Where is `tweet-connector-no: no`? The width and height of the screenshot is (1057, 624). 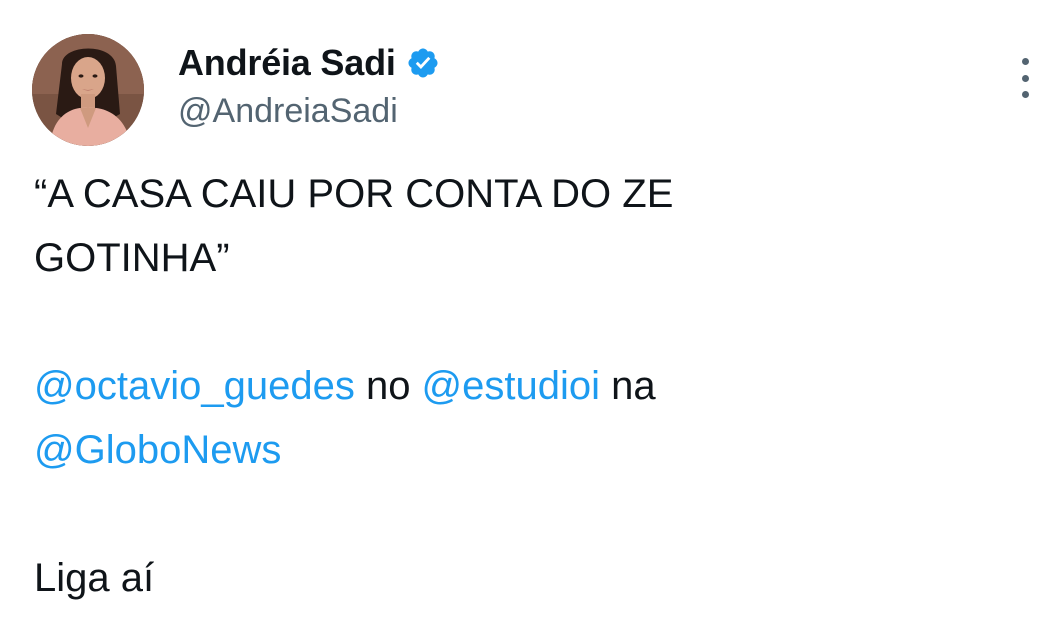
tweet-connector-no: no is located at coordinates (388, 386).